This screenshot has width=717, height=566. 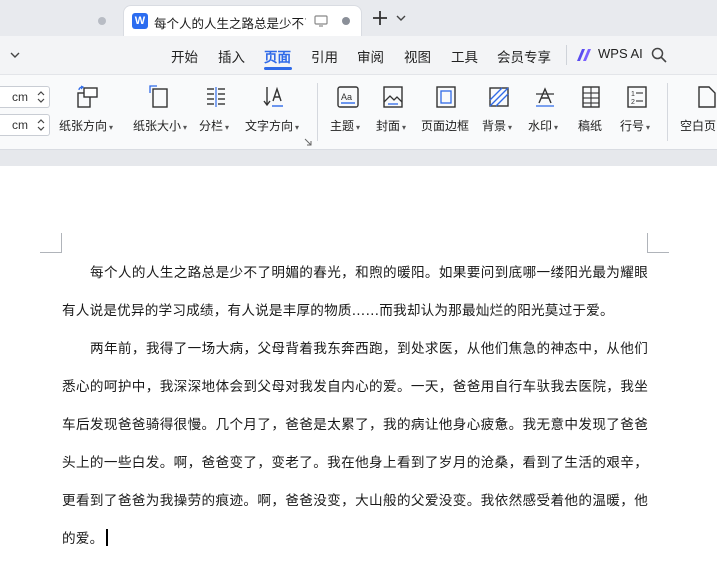 I want to click on menu-bar: 开始 插入 页面 引用 审阅 视图 工具 会员专享 WPS AI, so click(x=358, y=55).